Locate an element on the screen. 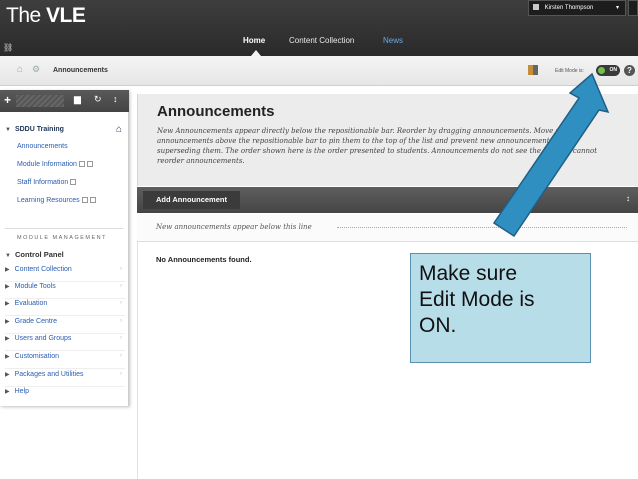  course-menu-toolbar: + ▆ ↻ ↕ is located at coordinates (64, 101).